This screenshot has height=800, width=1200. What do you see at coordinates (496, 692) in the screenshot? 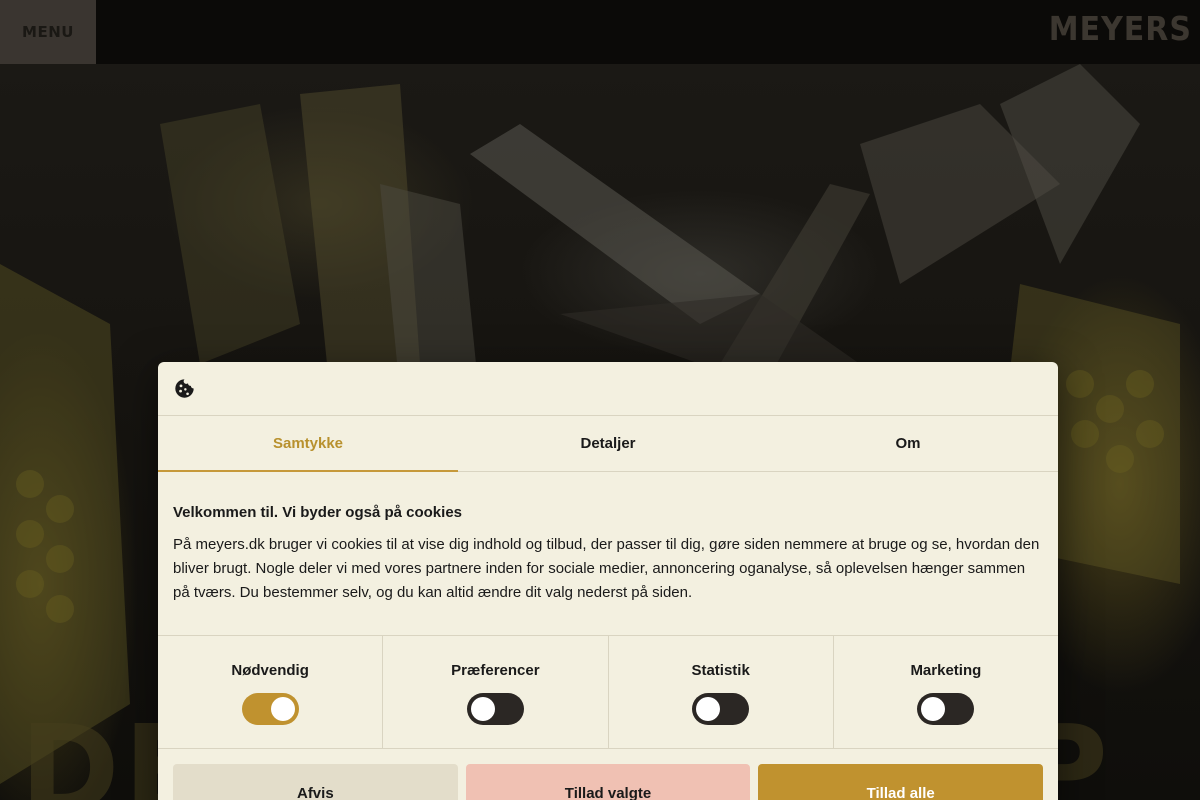
I see `toggle-group-preferences: Præferencer` at bounding box center [496, 692].